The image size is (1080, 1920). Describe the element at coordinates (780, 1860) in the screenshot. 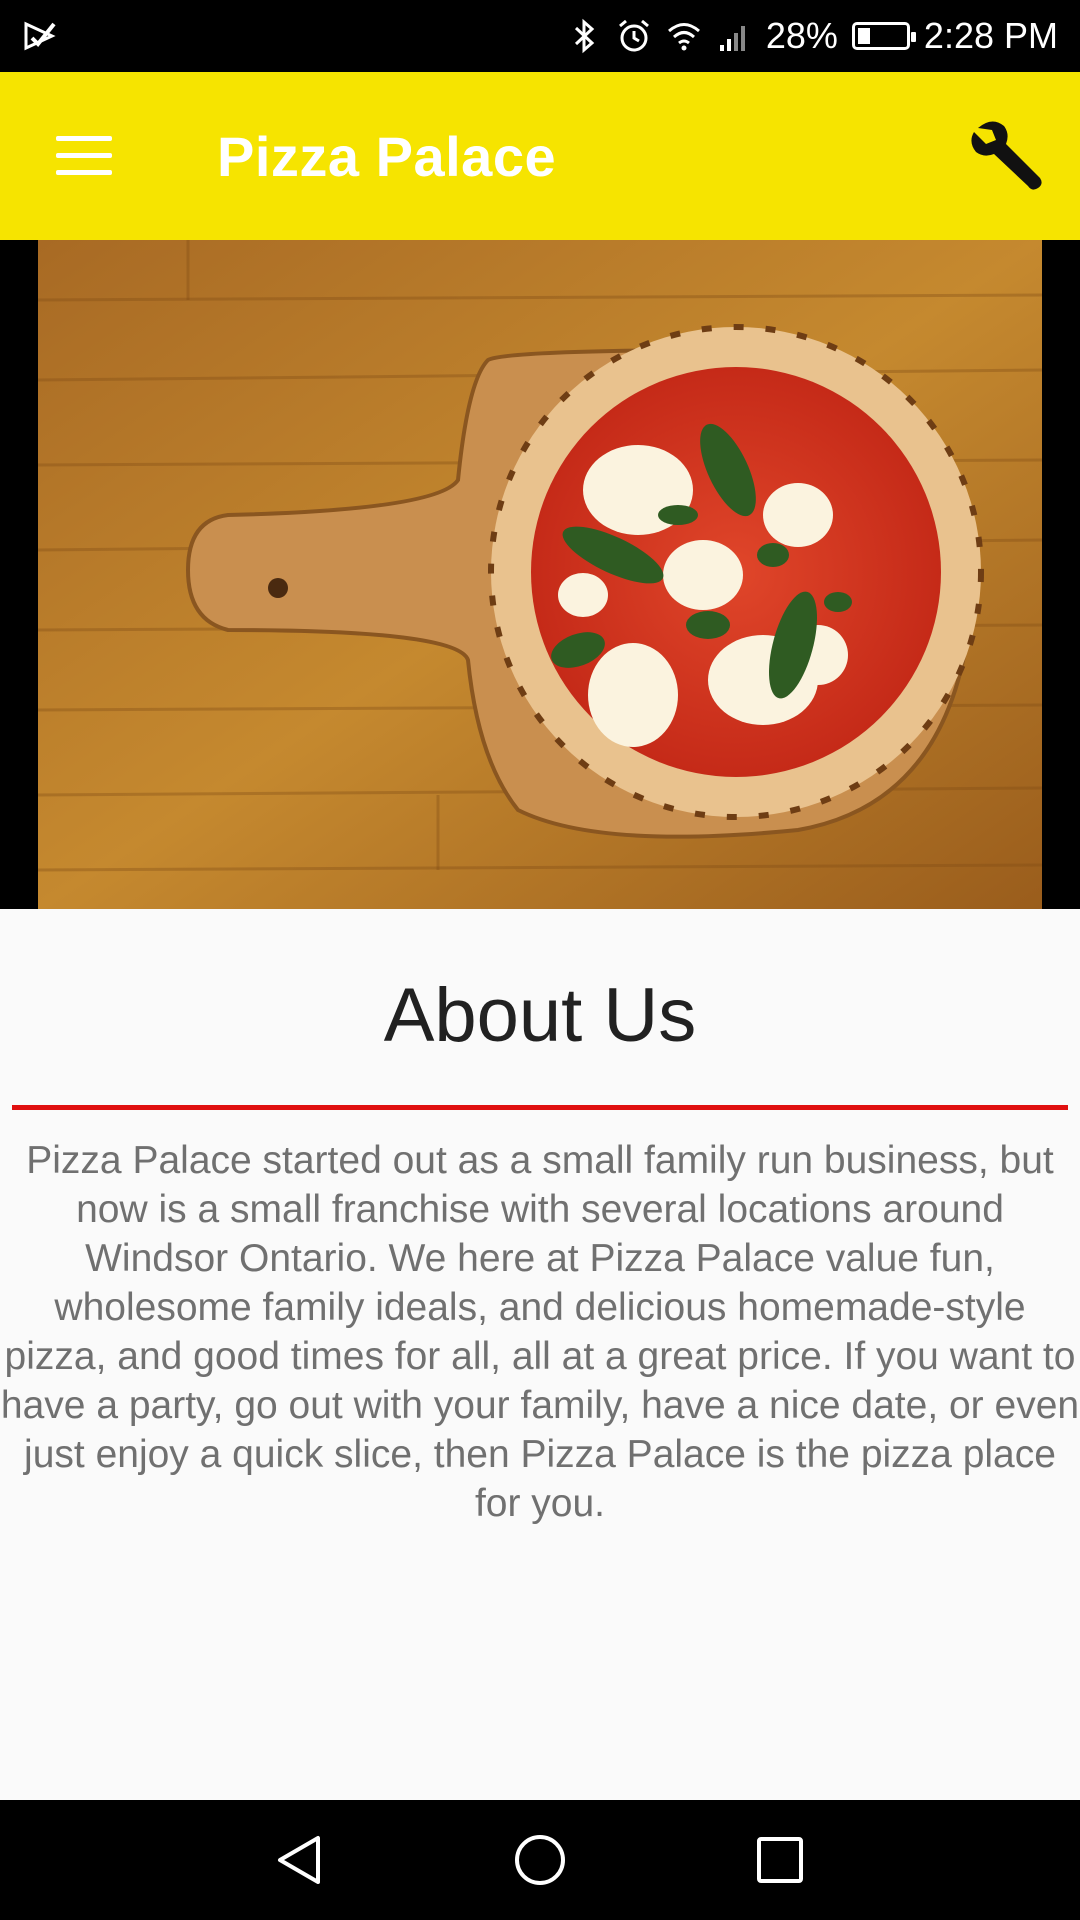

I see `recents-icon` at that location.